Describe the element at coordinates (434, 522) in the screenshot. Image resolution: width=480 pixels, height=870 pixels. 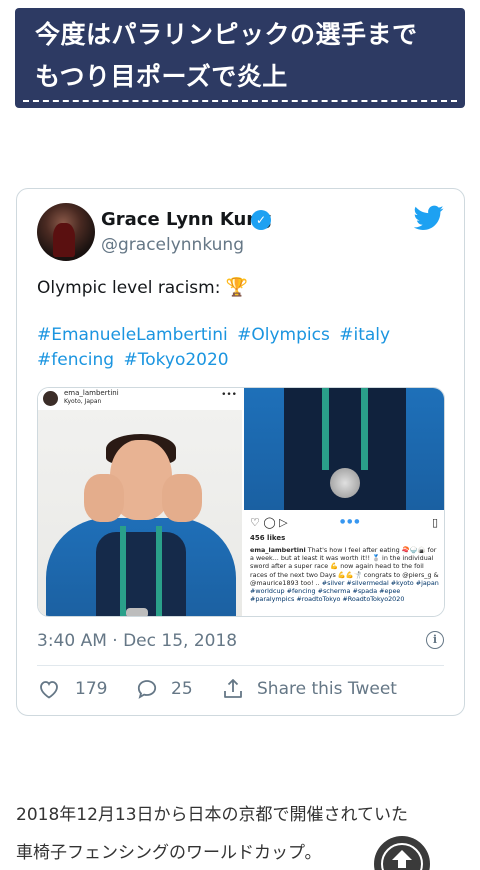
I see `bookmark-icon: ▯` at that location.